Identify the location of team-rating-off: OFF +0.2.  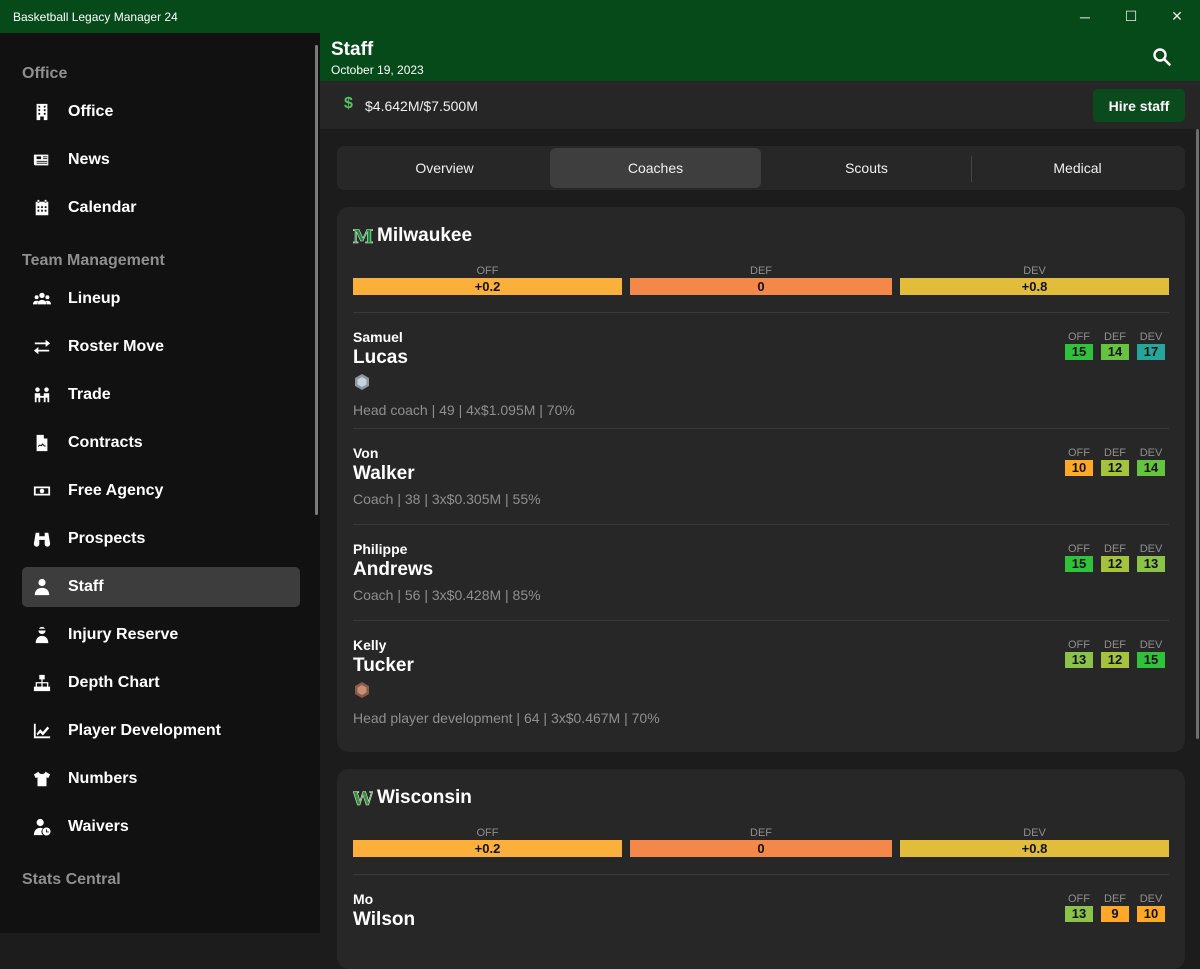
(487, 279).